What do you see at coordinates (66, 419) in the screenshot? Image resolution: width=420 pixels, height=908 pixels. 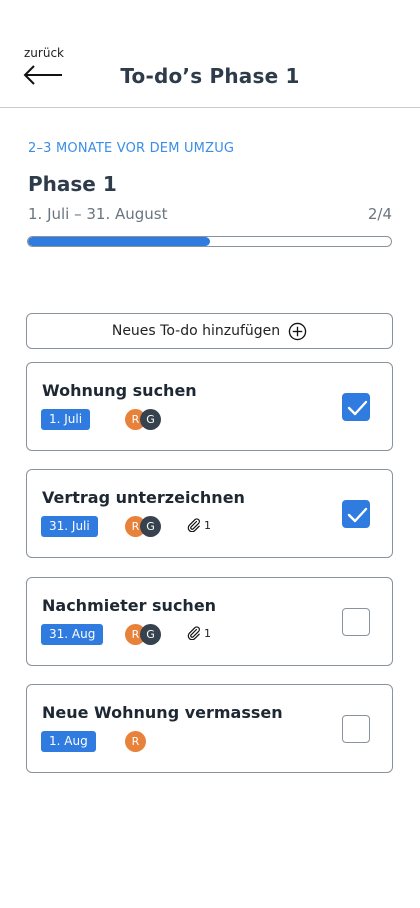 I see `todo-date-badge: 1. Juli` at bounding box center [66, 419].